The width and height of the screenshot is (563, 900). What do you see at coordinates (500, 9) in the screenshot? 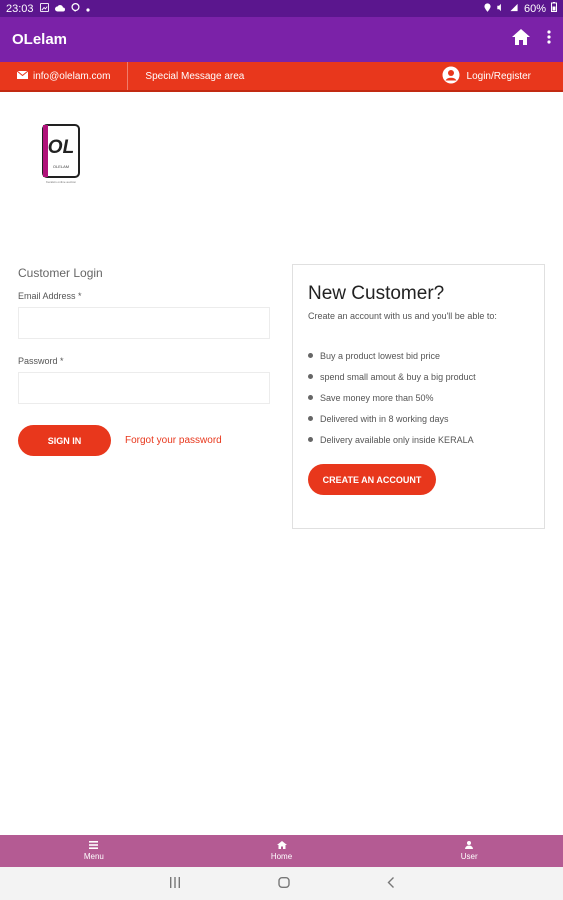
I see `mute-icon` at bounding box center [500, 9].